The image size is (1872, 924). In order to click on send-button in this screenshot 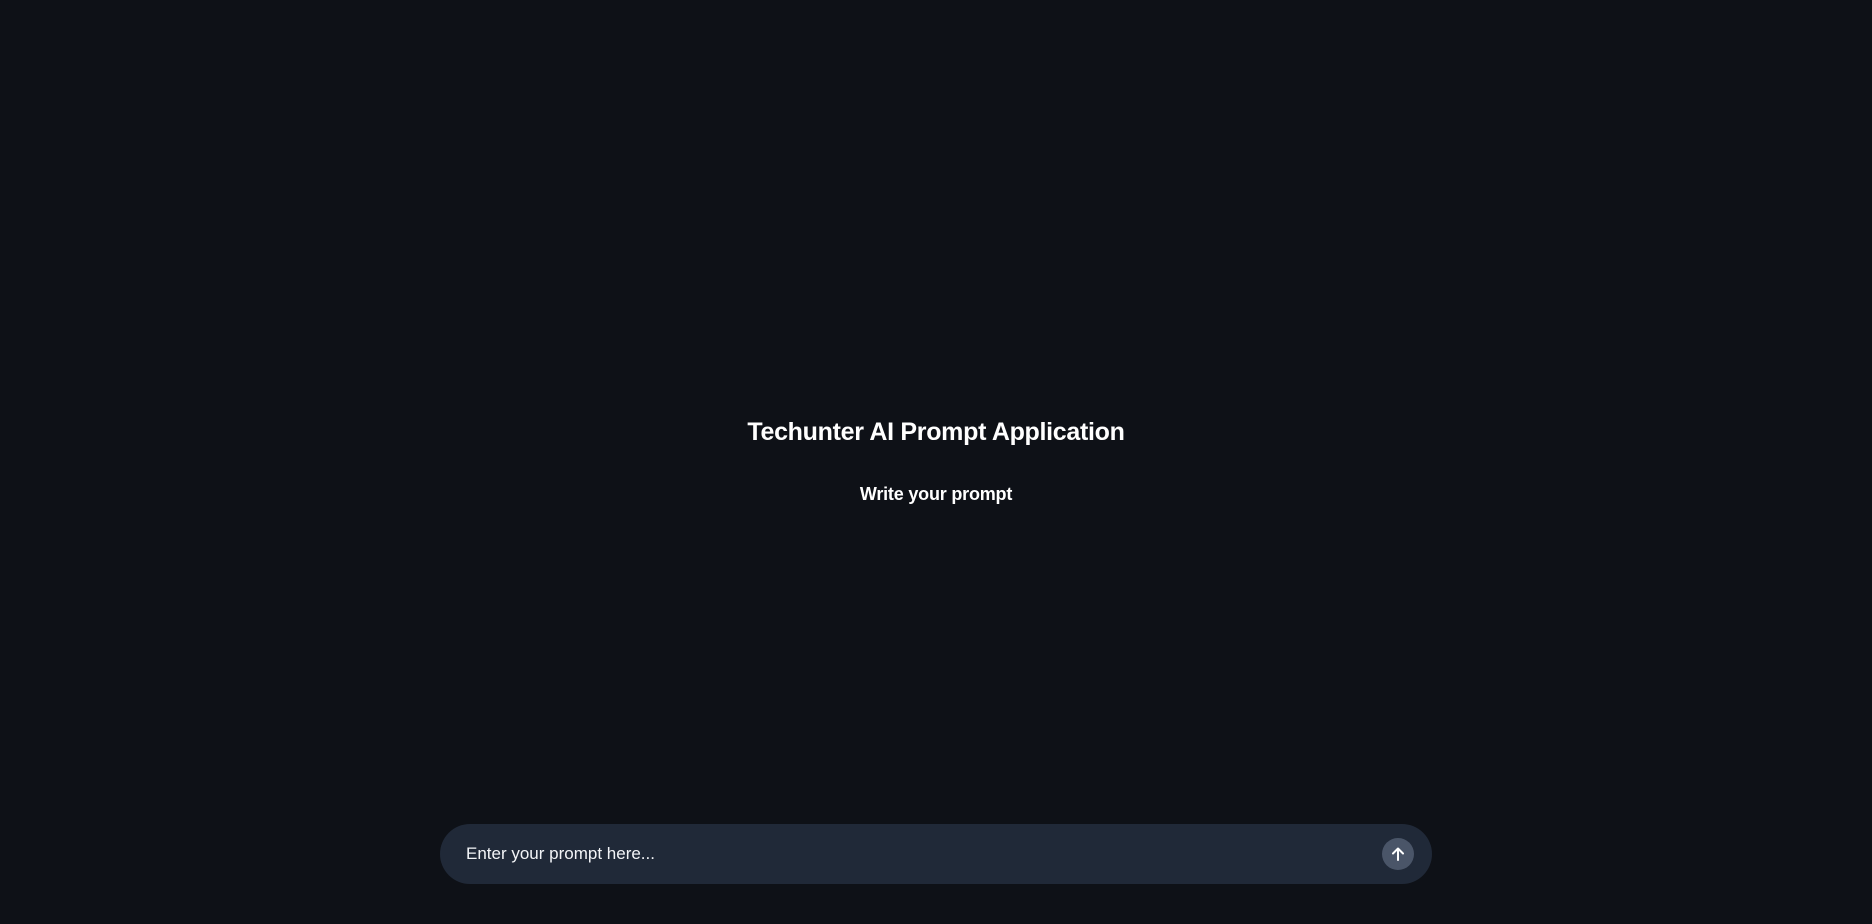, I will do `click(1398, 854)`.